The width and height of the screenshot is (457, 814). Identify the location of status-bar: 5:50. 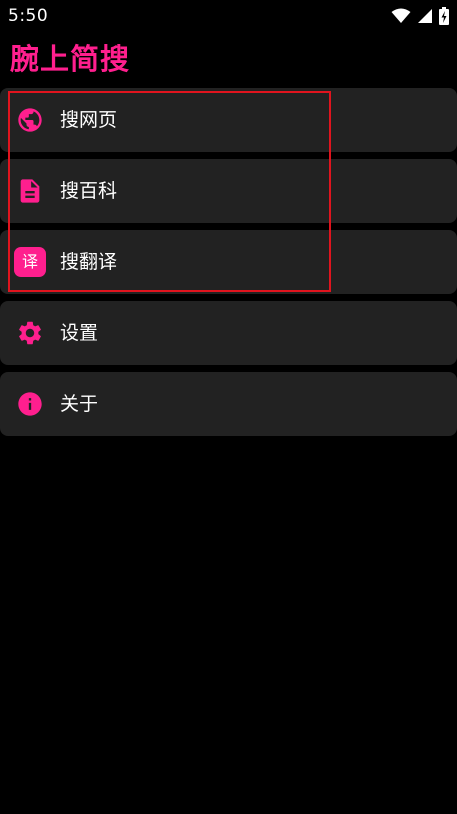
(228, 16).